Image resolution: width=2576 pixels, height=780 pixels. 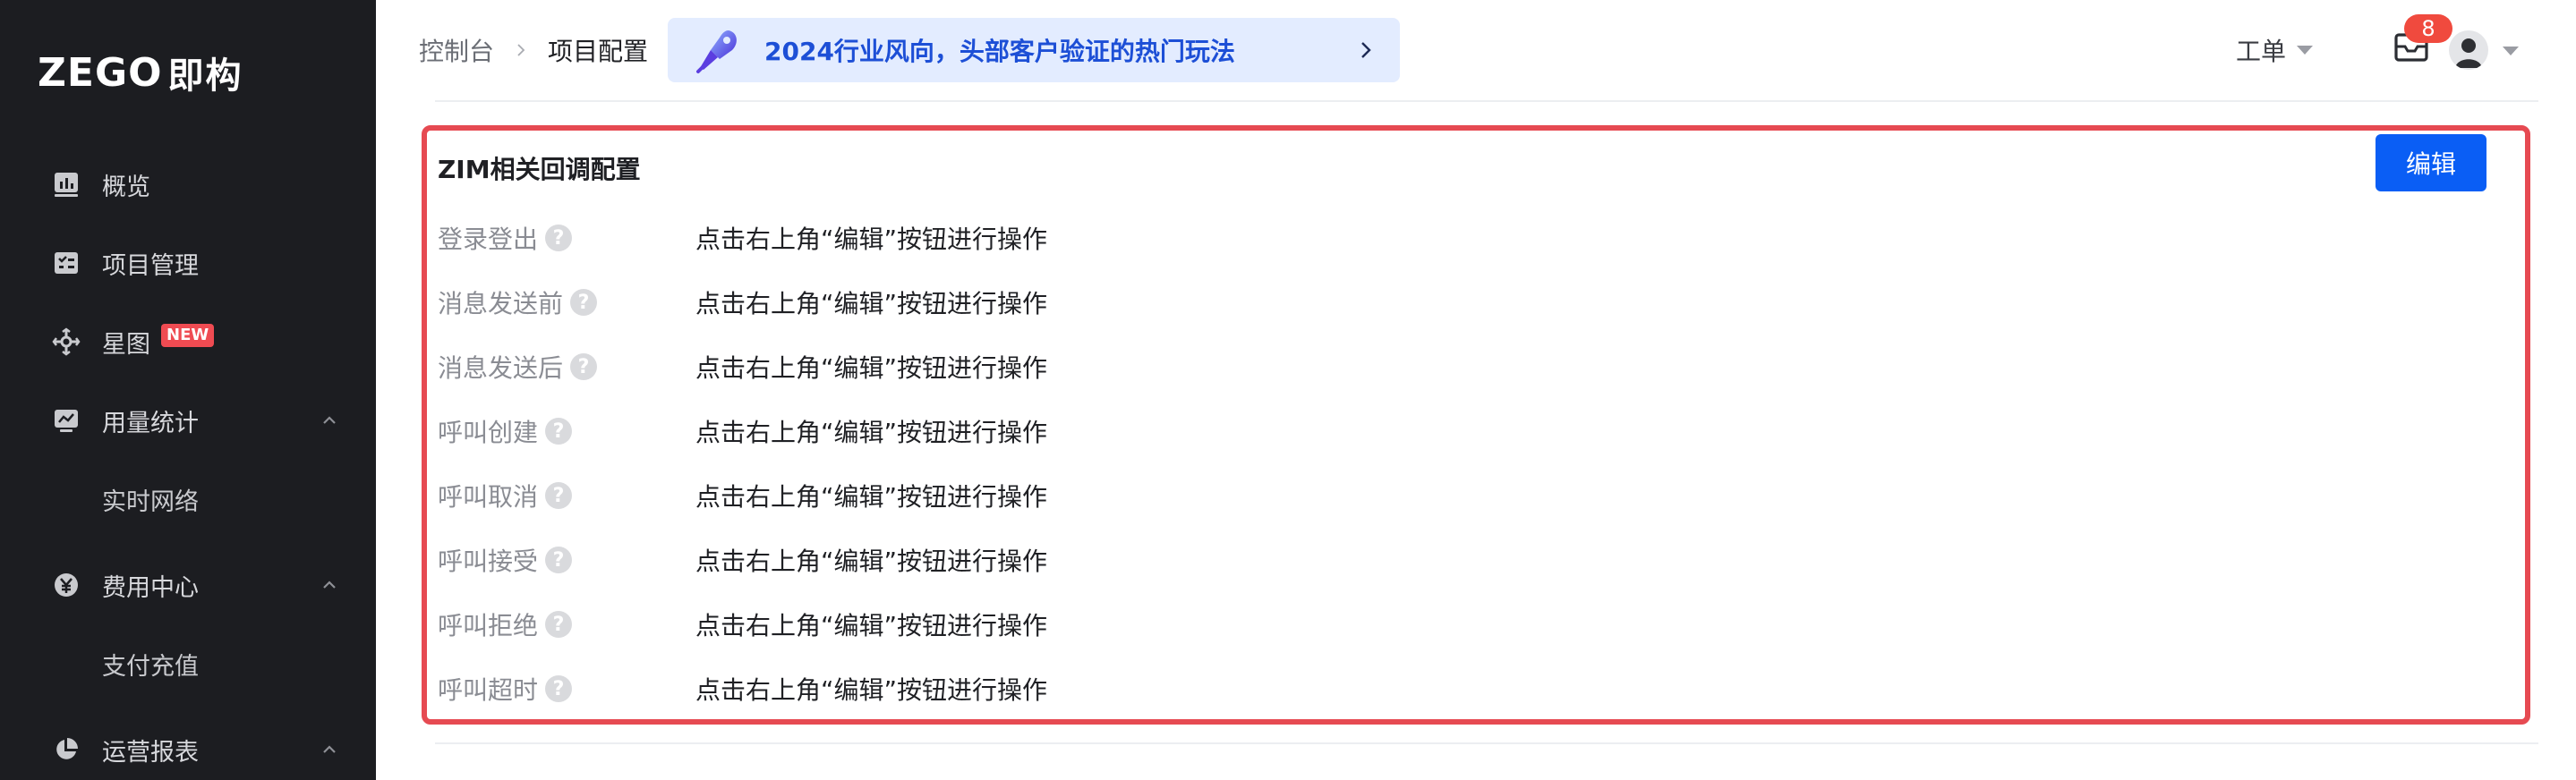 What do you see at coordinates (66, 341) in the screenshot?
I see `star-map-icon` at bounding box center [66, 341].